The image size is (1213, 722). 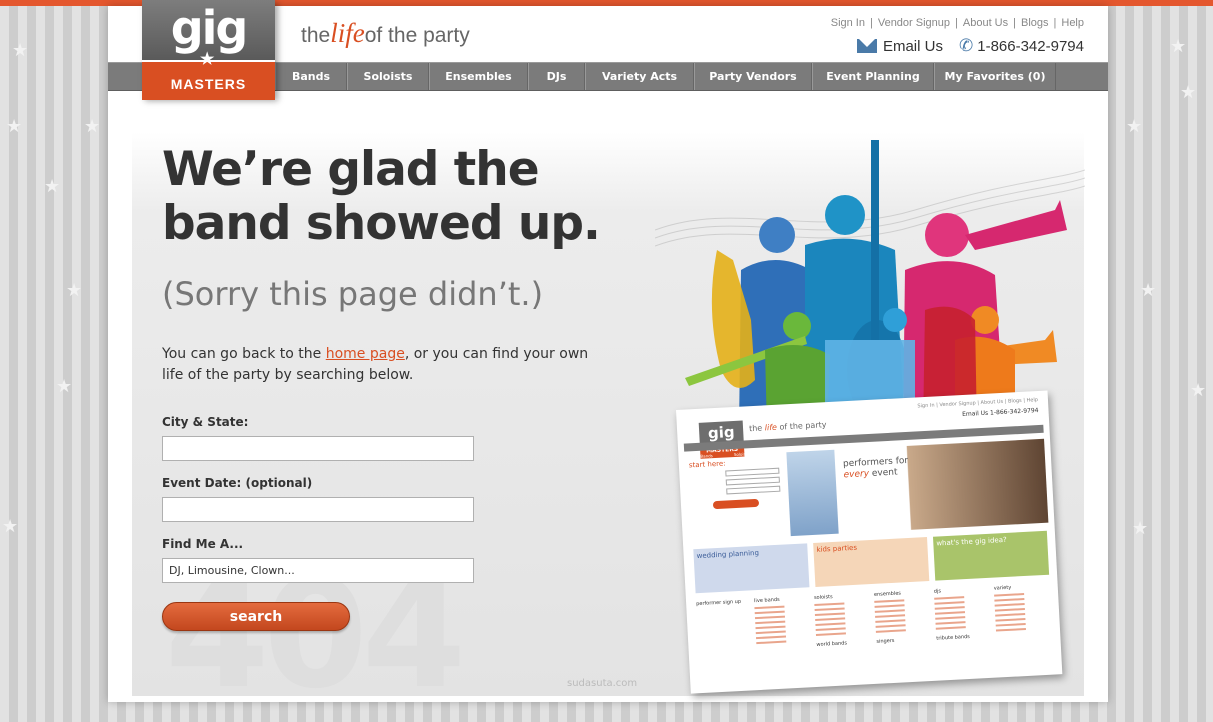 What do you see at coordinates (837, 548) in the screenshot?
I see `preview-kids-label: kids parties` at bounding box center [837, 548].